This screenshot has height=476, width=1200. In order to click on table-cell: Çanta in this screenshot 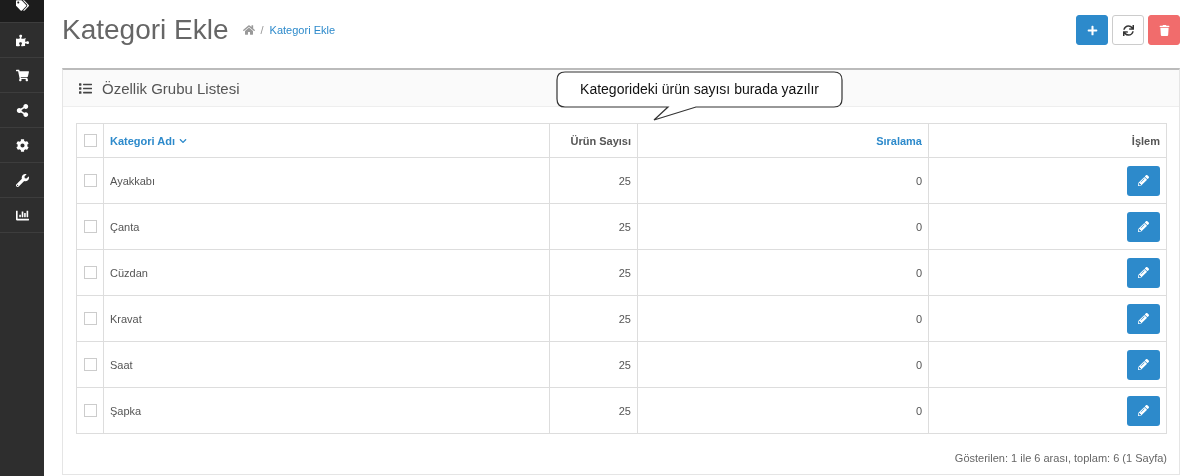, I will do `click(326, 226)`.